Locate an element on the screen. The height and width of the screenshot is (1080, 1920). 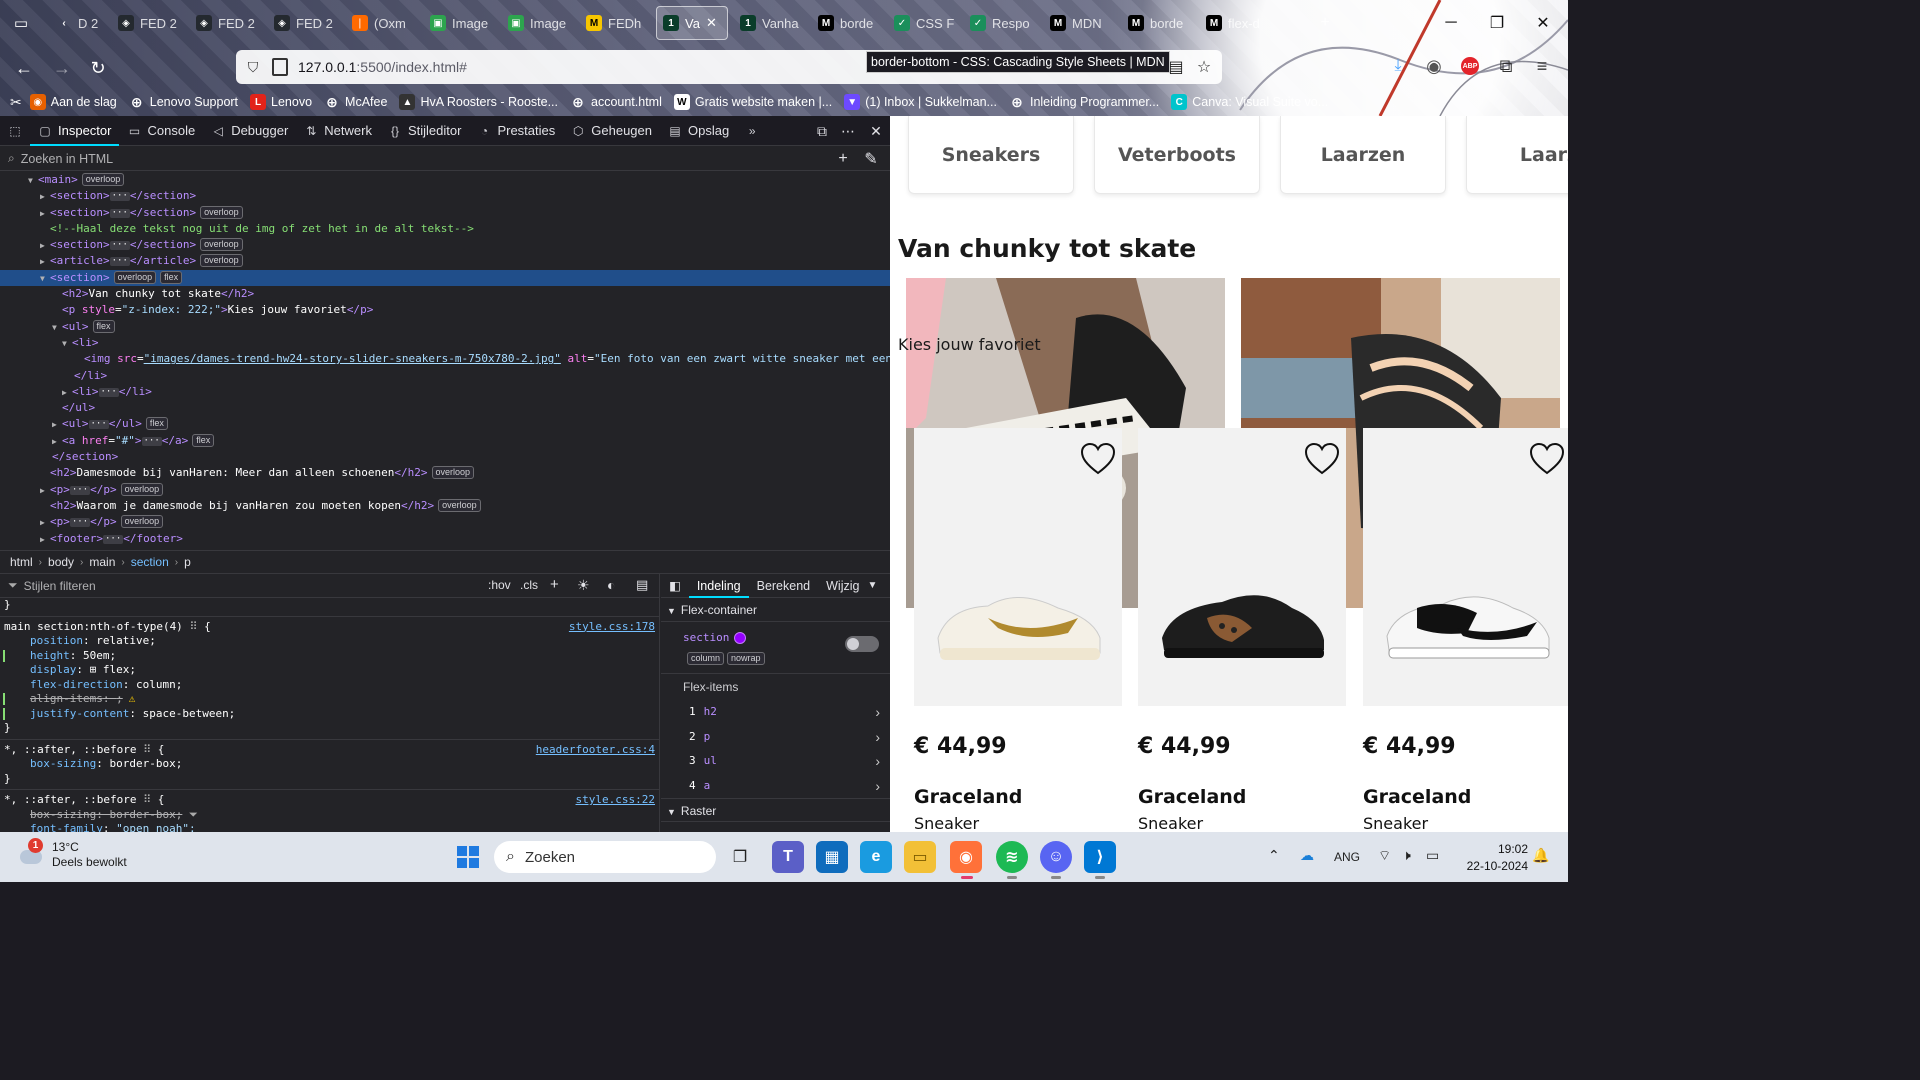
category-tile: Sneakers is located at coordinates (991, 155).